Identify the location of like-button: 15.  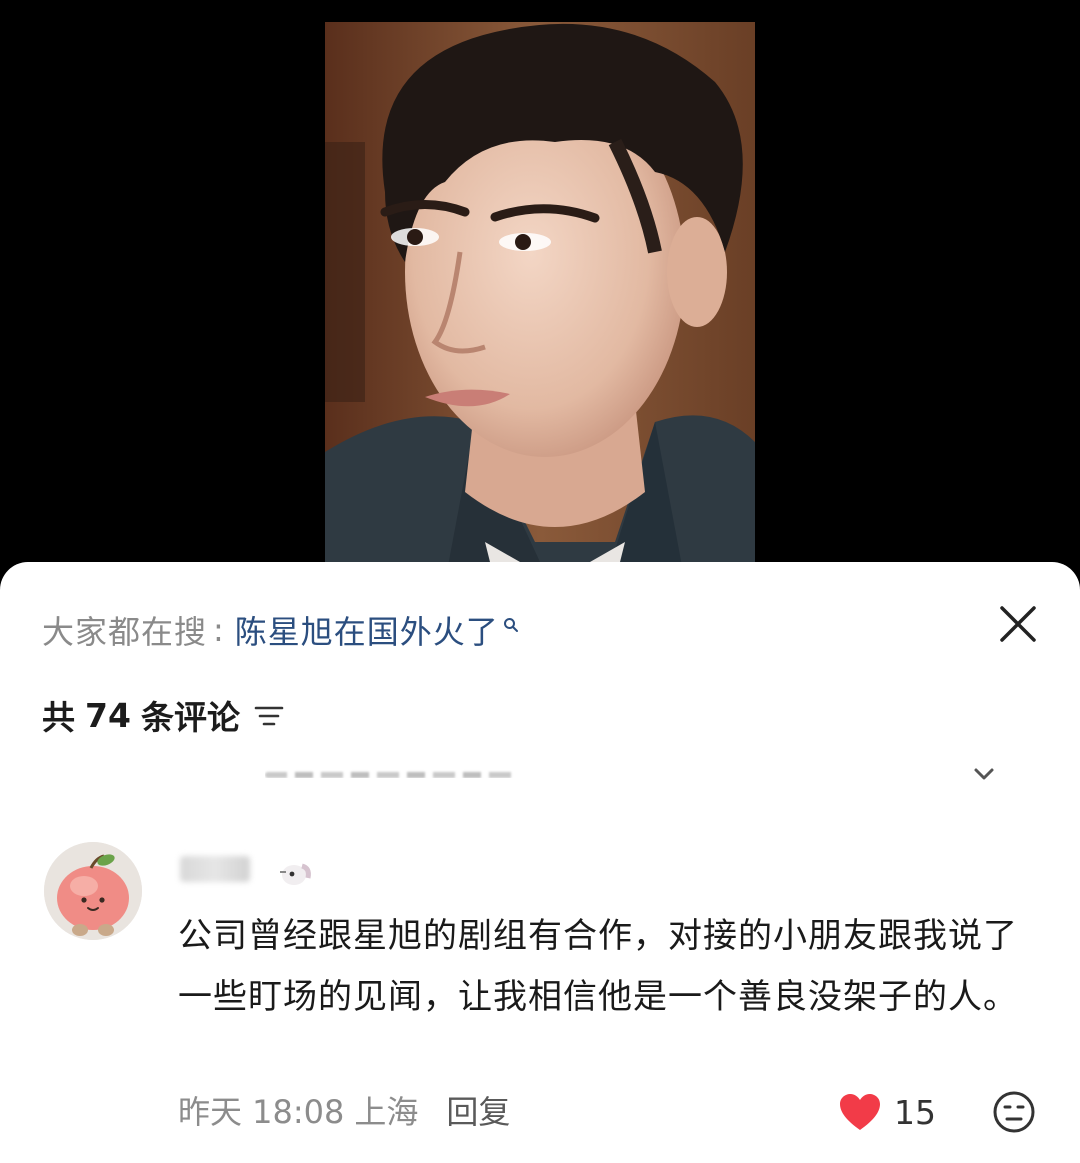
(887, 1112).